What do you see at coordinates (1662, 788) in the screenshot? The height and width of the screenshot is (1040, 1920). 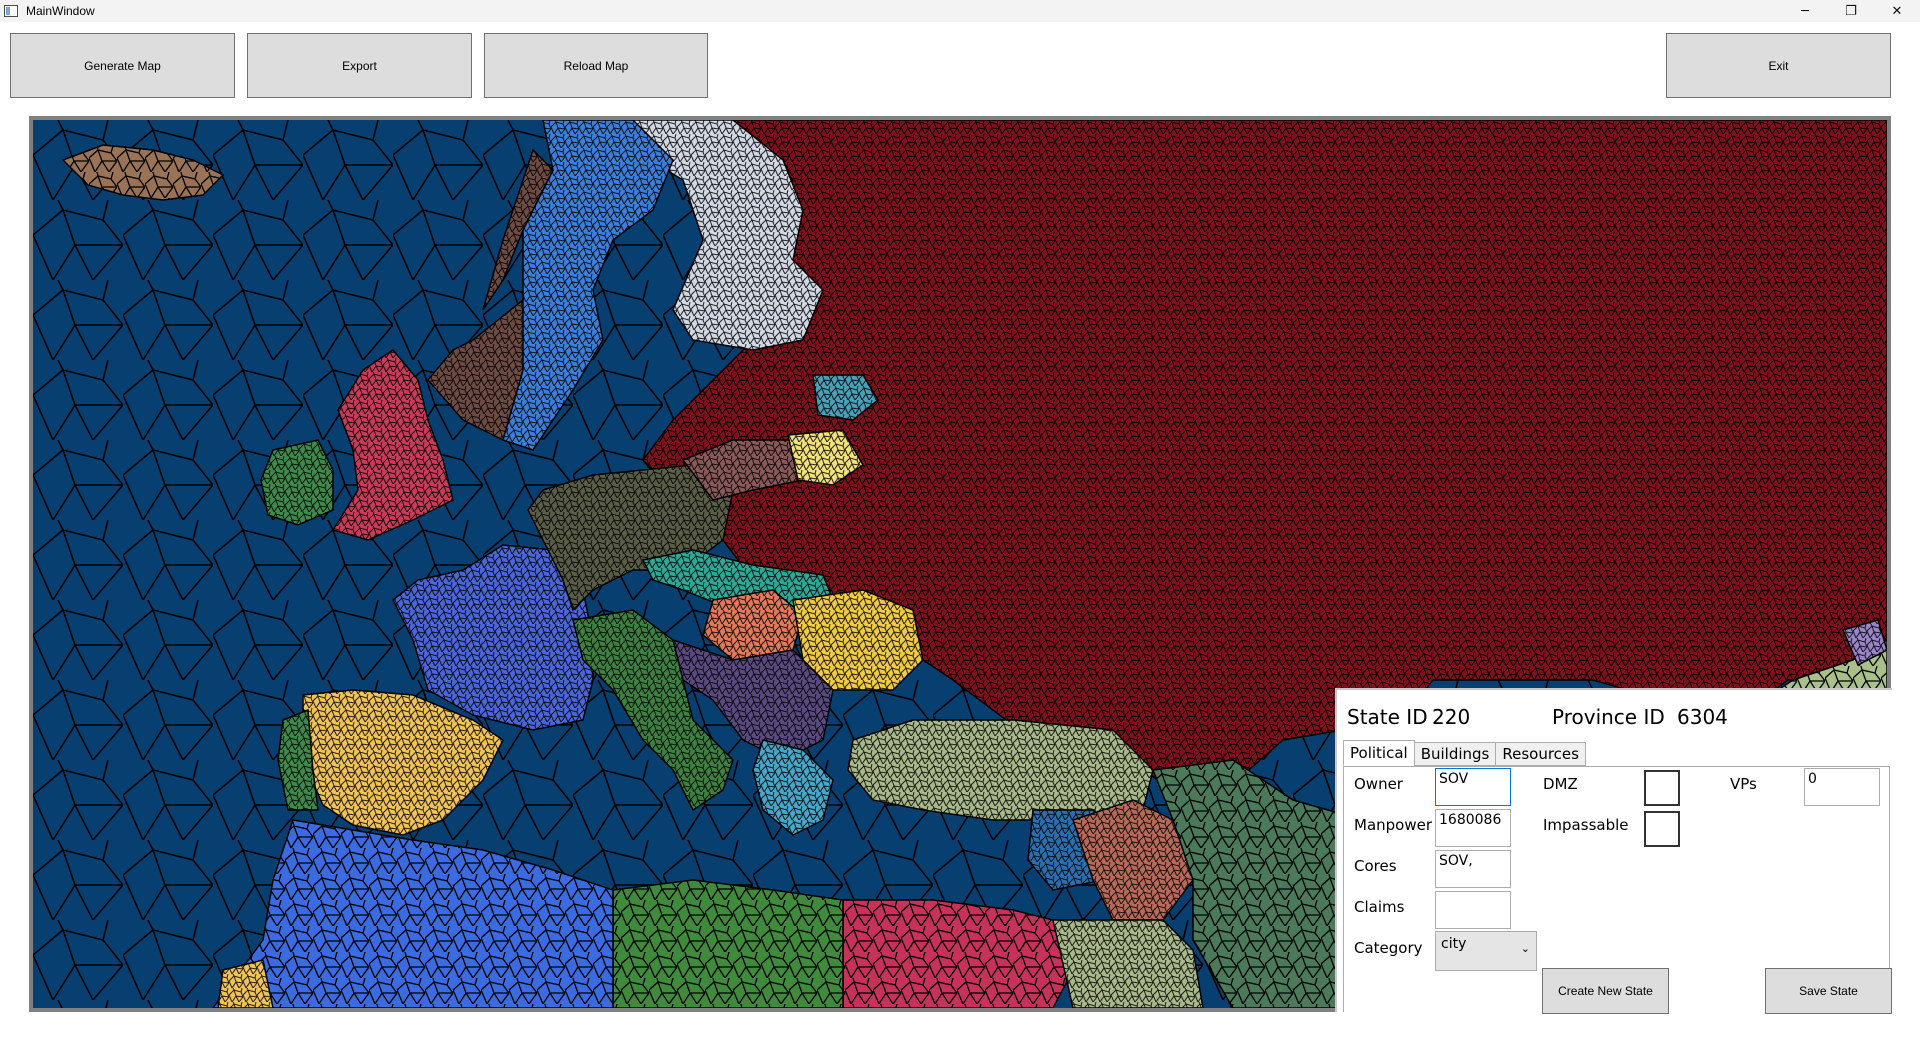 I see `dmz-checkbox` at bounding box center [1662, 788].